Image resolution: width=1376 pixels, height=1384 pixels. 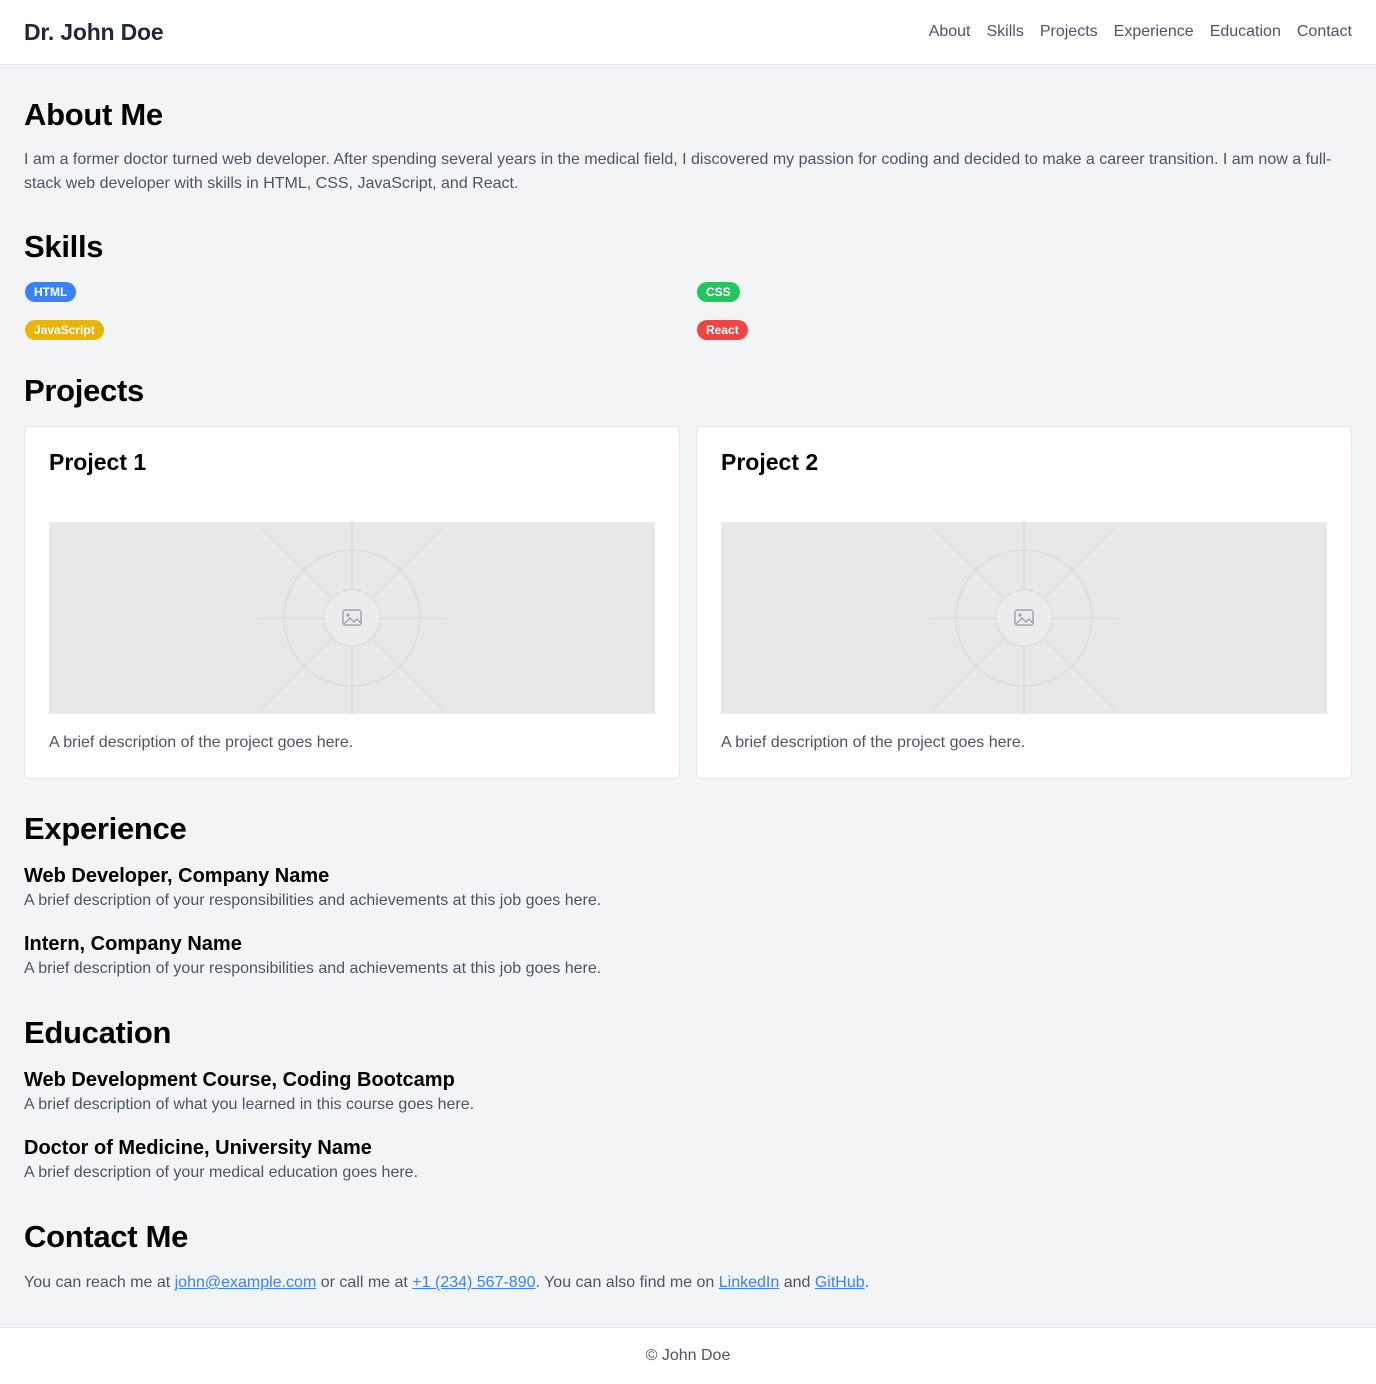 I want to click on footer-copyright: © John Doe, so click(x=688, y=1355).